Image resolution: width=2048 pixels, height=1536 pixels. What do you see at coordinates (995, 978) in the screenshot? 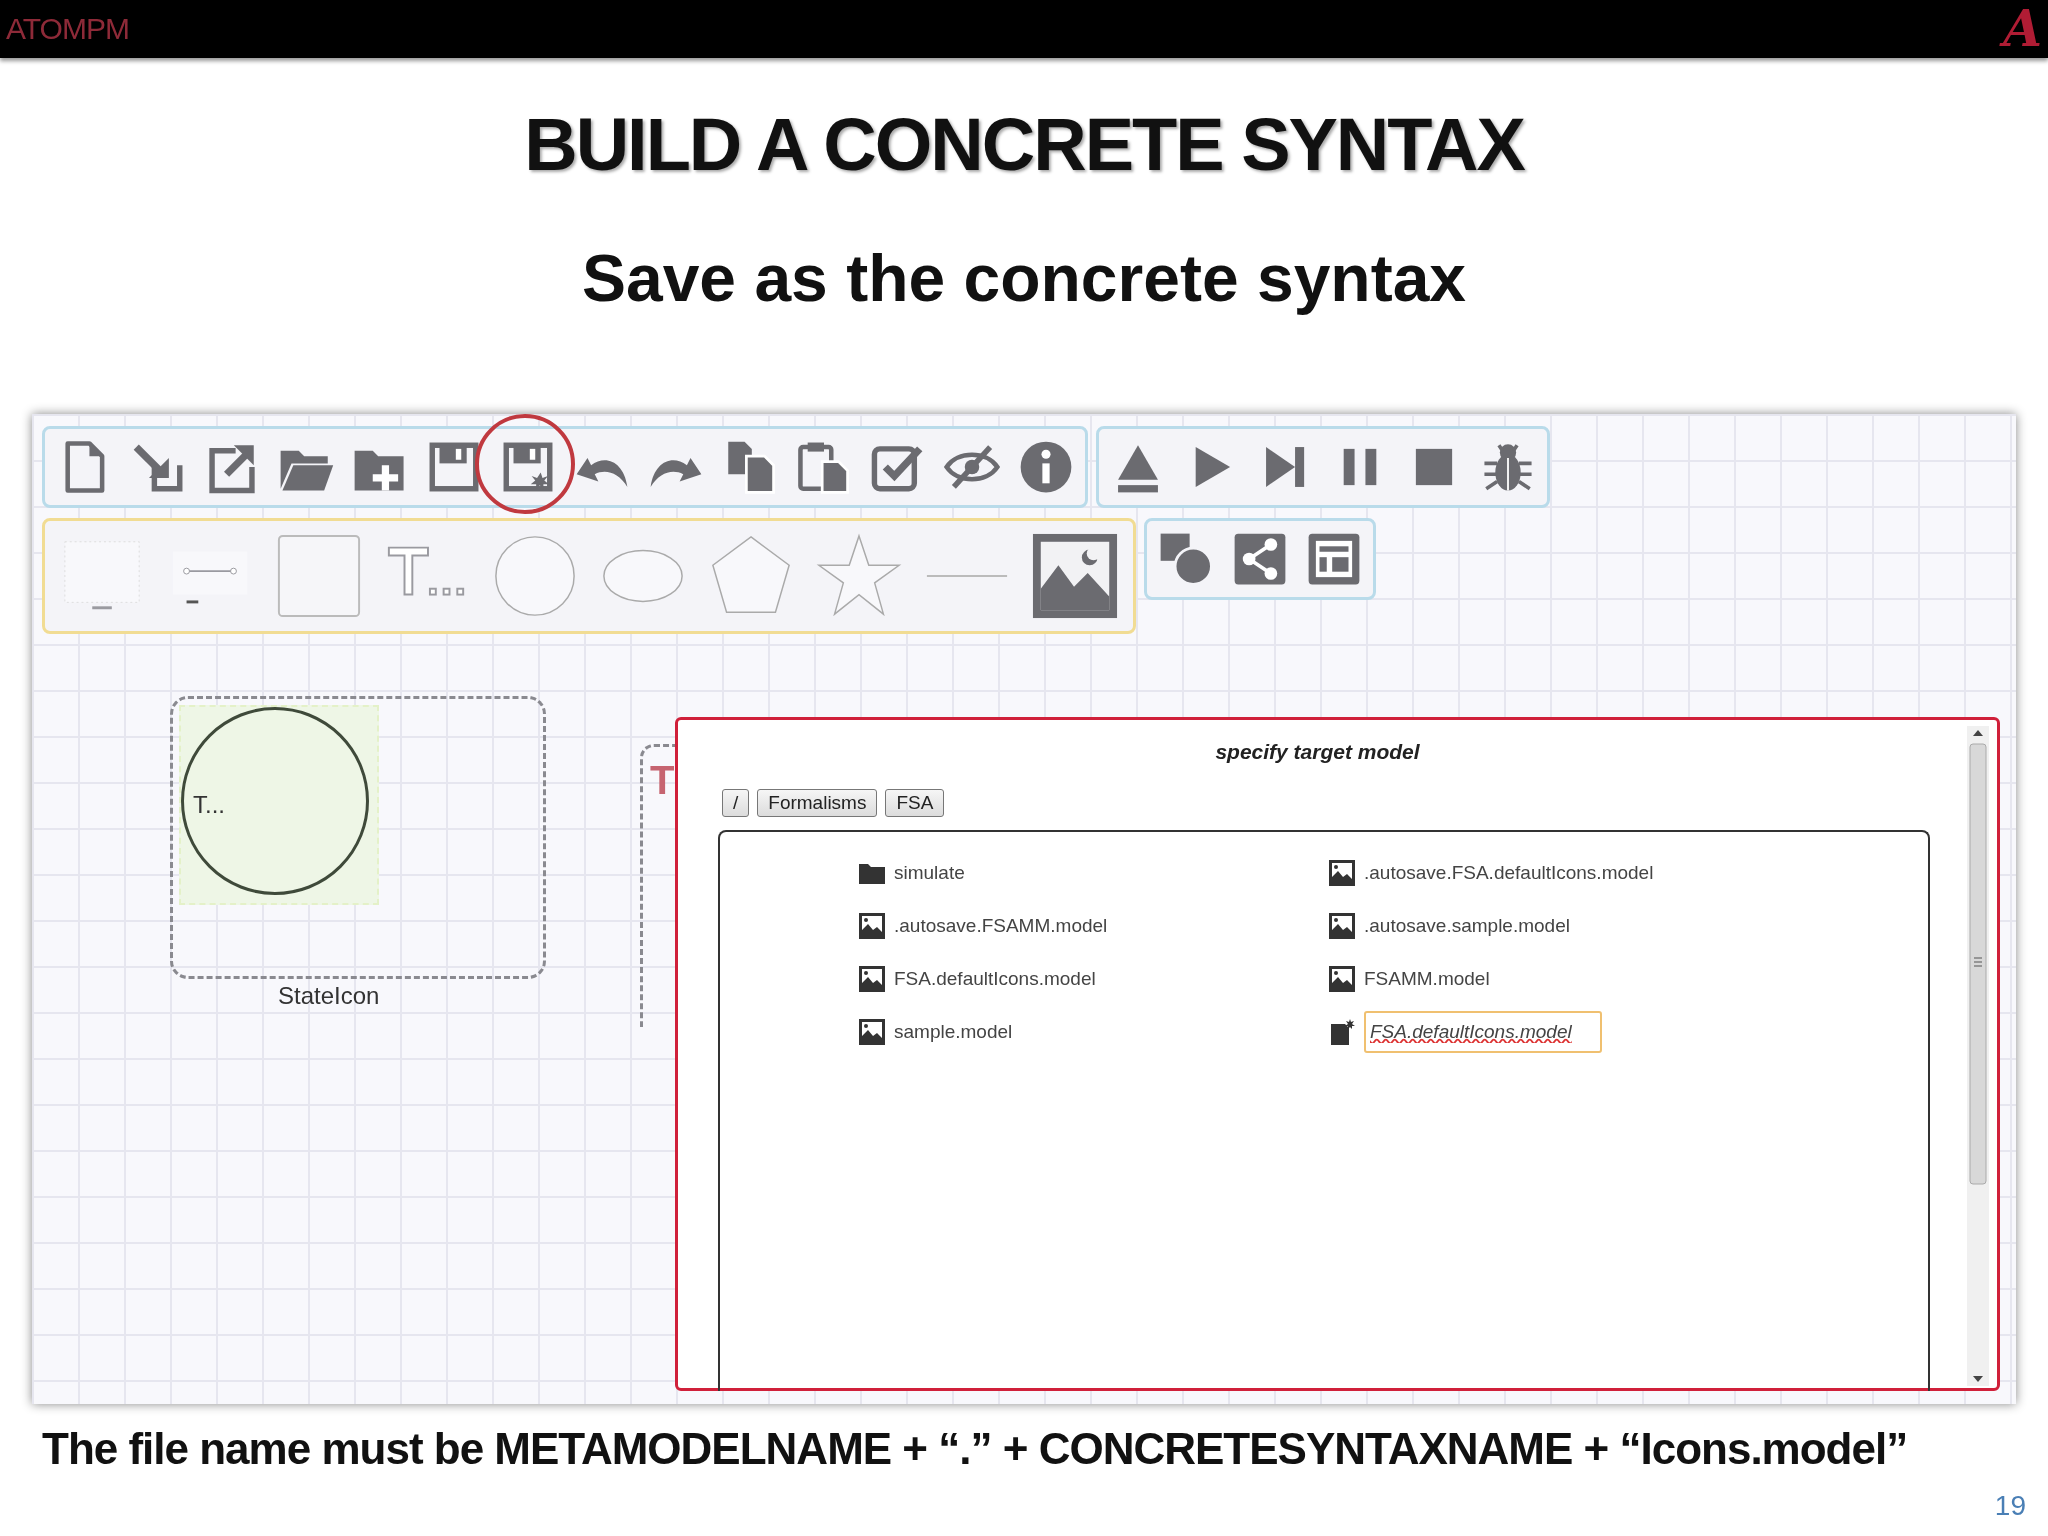
I see `file-name: FSA.defaultIcons.model` at bounding box center [995, 978].